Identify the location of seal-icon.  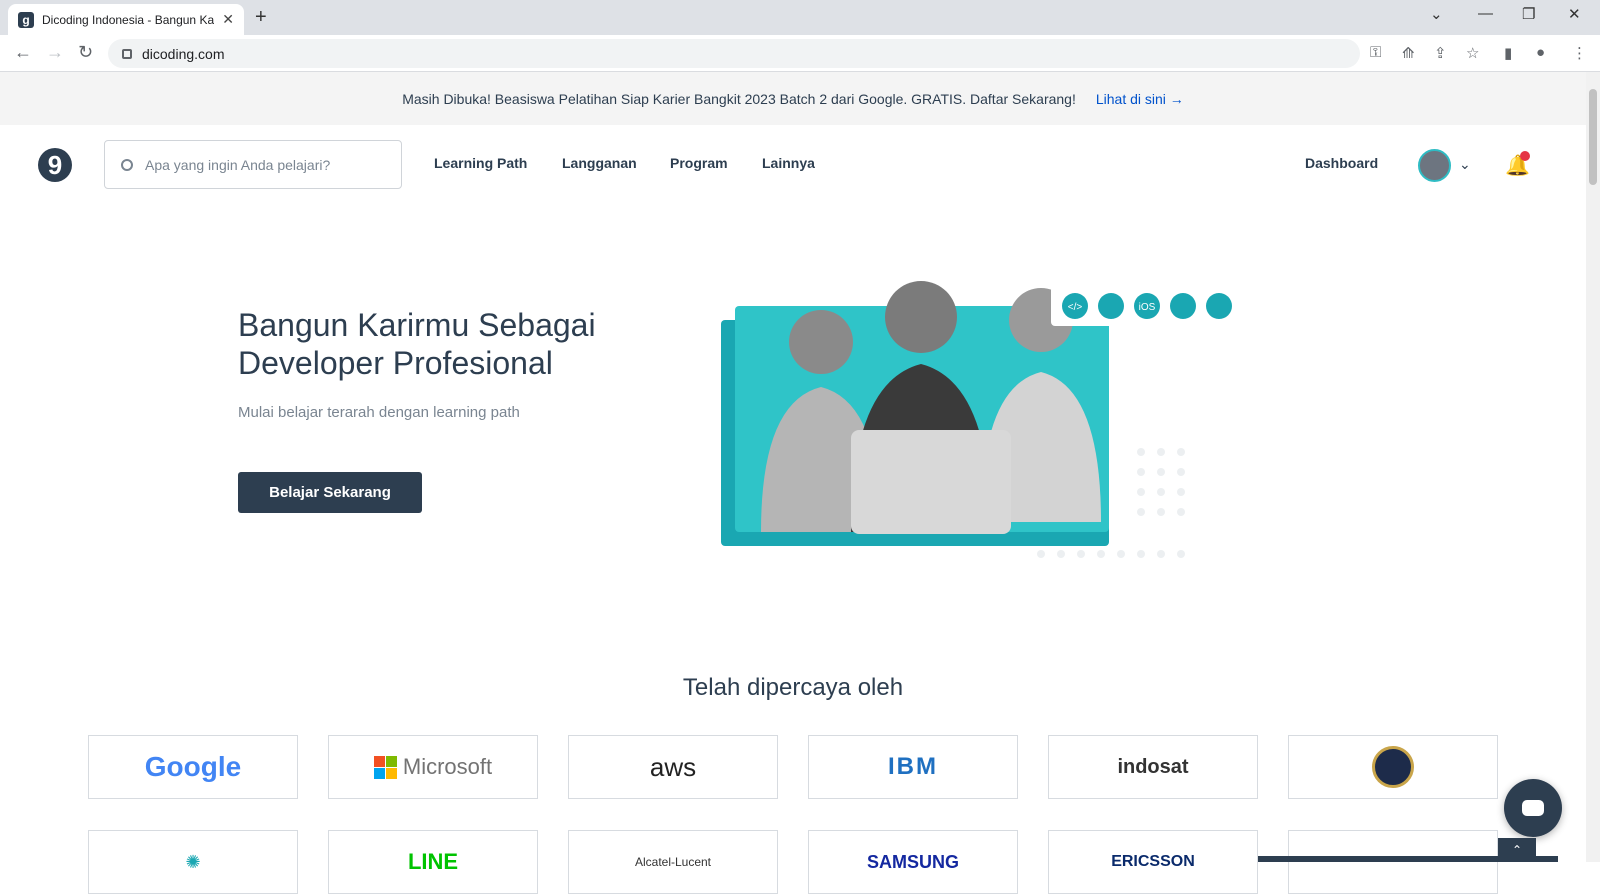
(1393, 767).